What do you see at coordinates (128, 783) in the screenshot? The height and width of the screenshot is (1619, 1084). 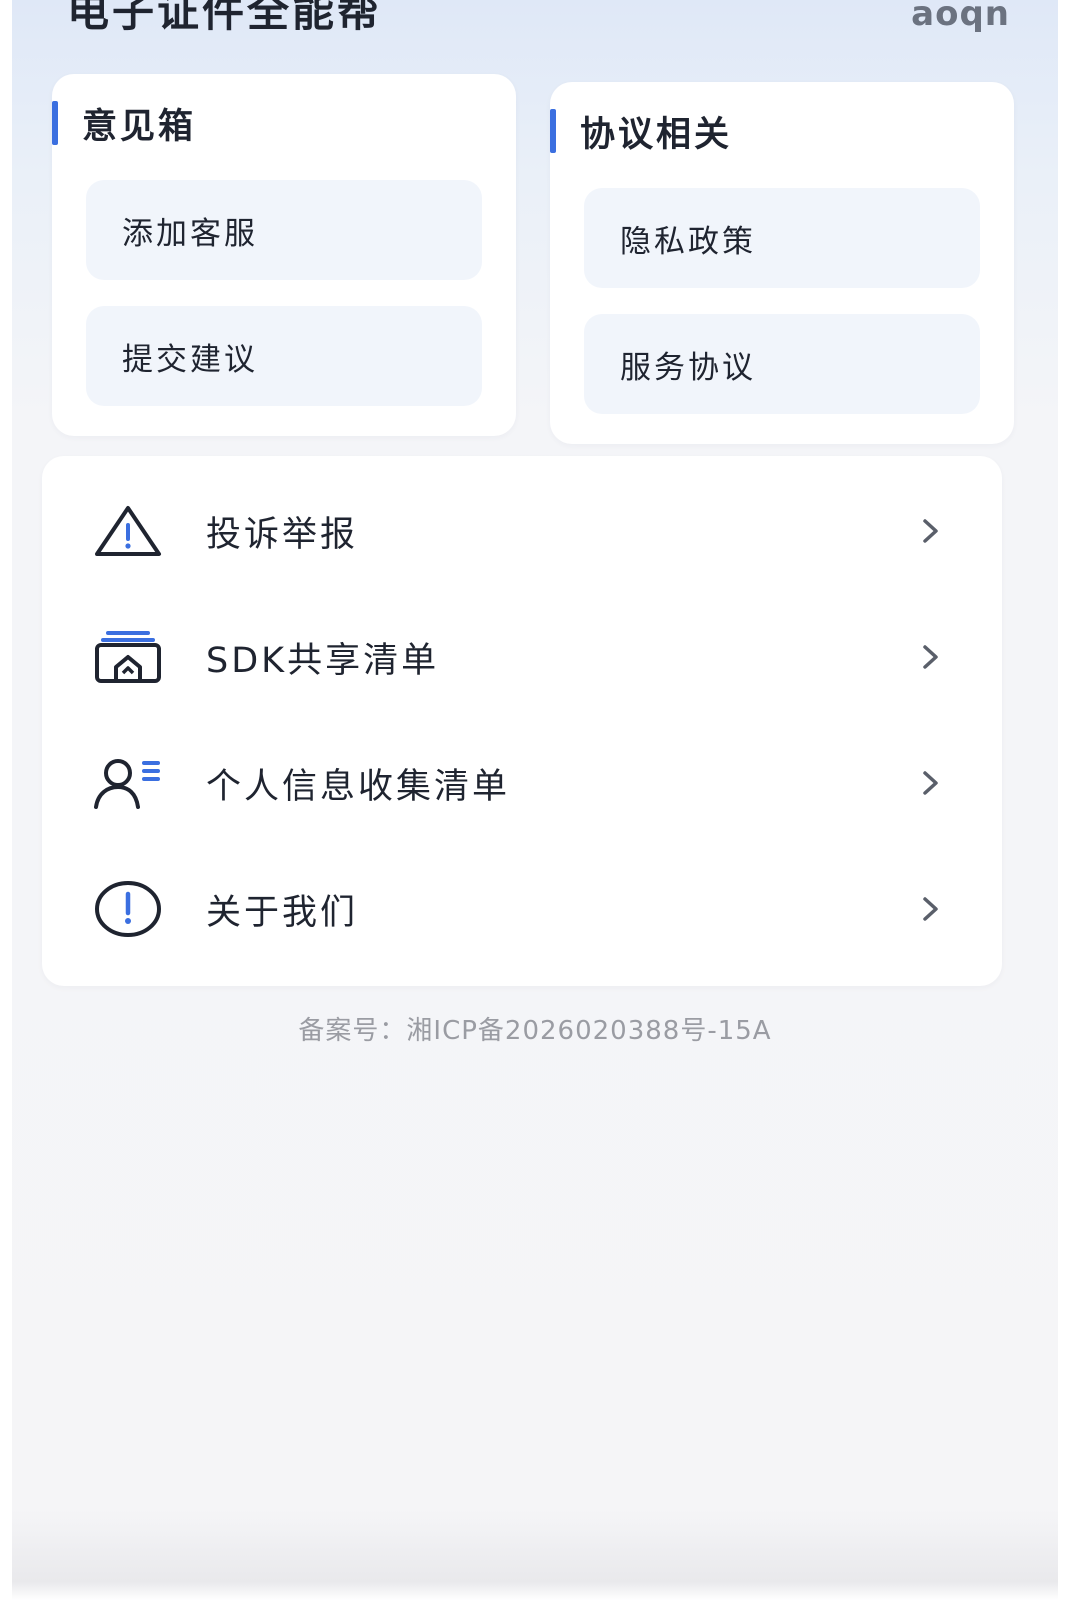 I see `user-list-icon` at bounding box center [128, 783].